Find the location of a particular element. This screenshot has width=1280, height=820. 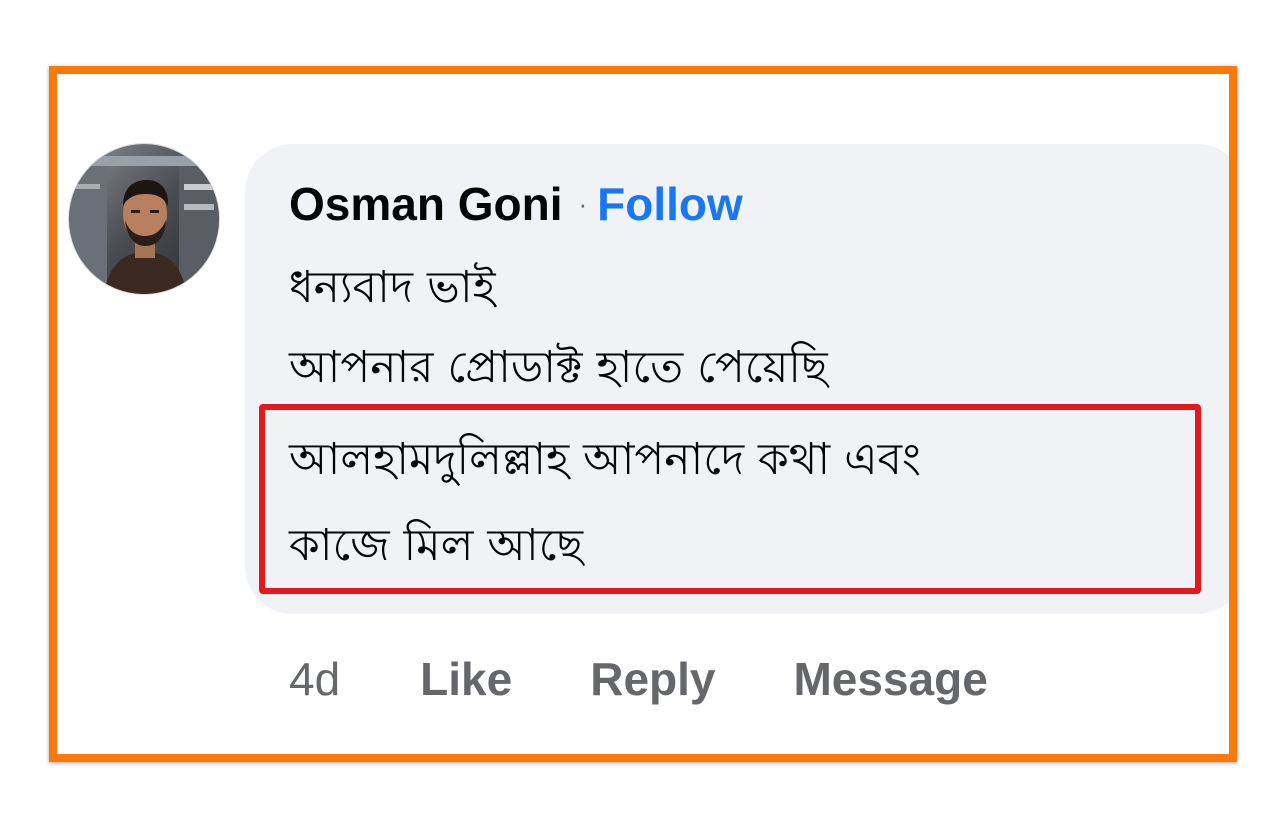

comment-text-line: কাজে মিল আছে is located at coordinates (436, 545).